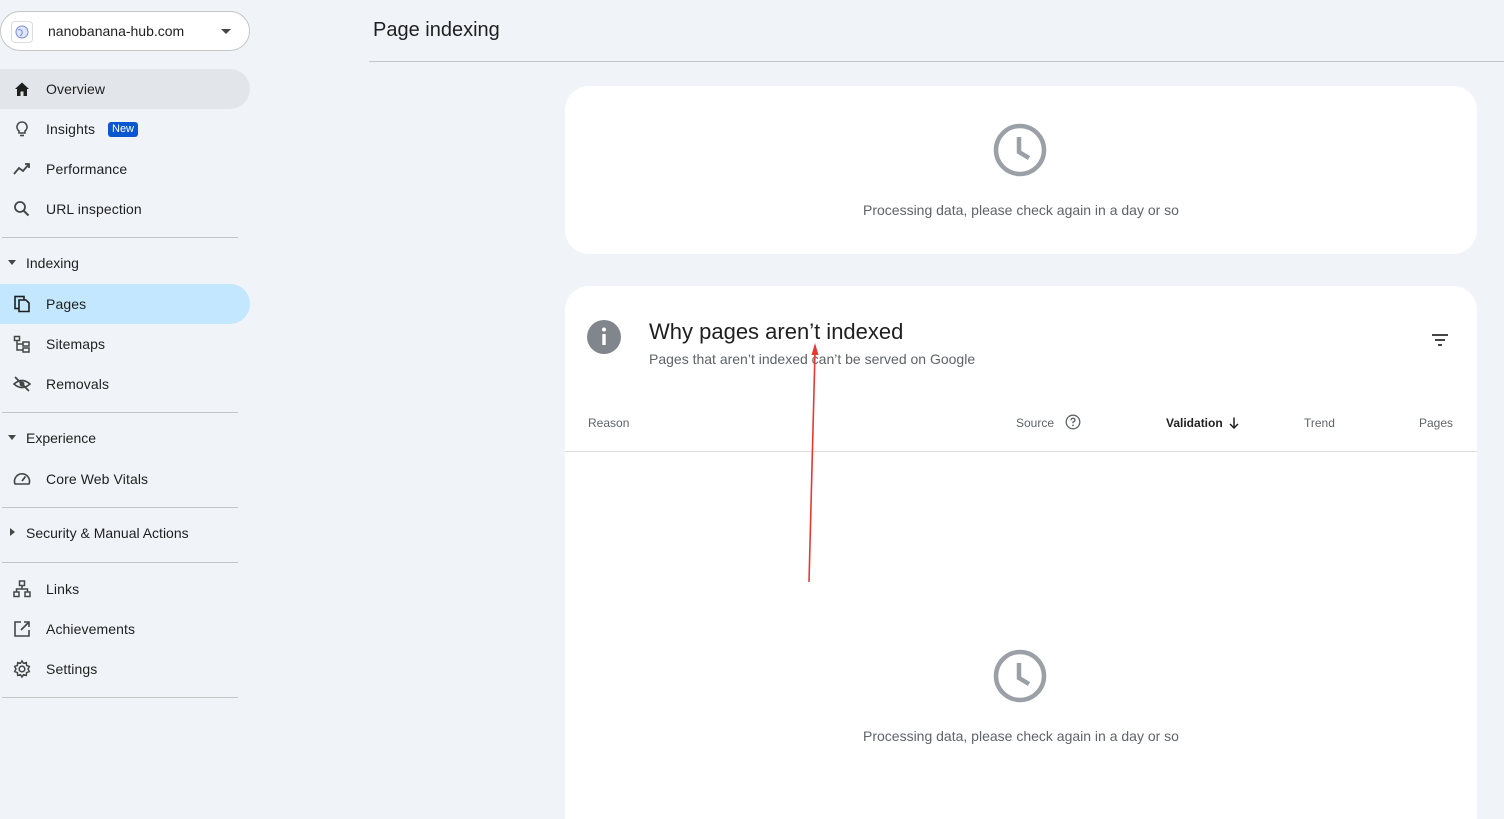 The height and width of the screenshot is (819, 1504). I want to click on sidebar-item-label: Core Web Vitals, so click(97, 479).